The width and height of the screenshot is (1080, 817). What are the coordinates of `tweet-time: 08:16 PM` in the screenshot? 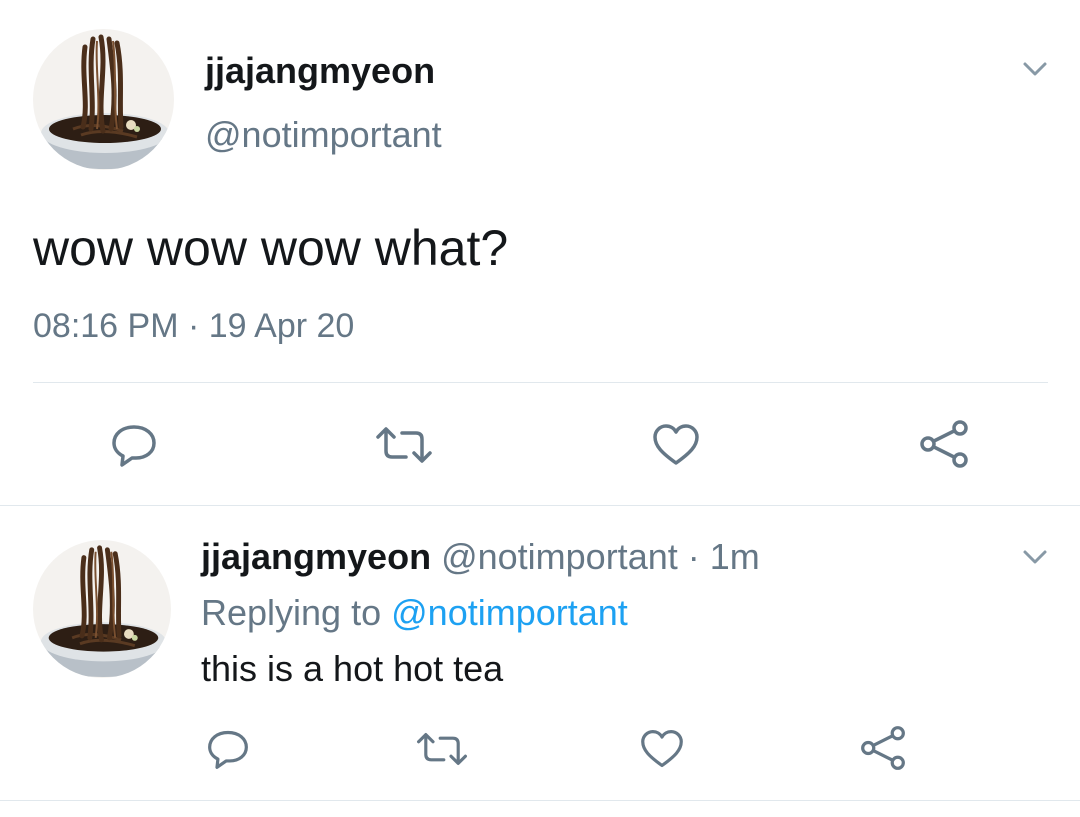 It's located at (106, 326).